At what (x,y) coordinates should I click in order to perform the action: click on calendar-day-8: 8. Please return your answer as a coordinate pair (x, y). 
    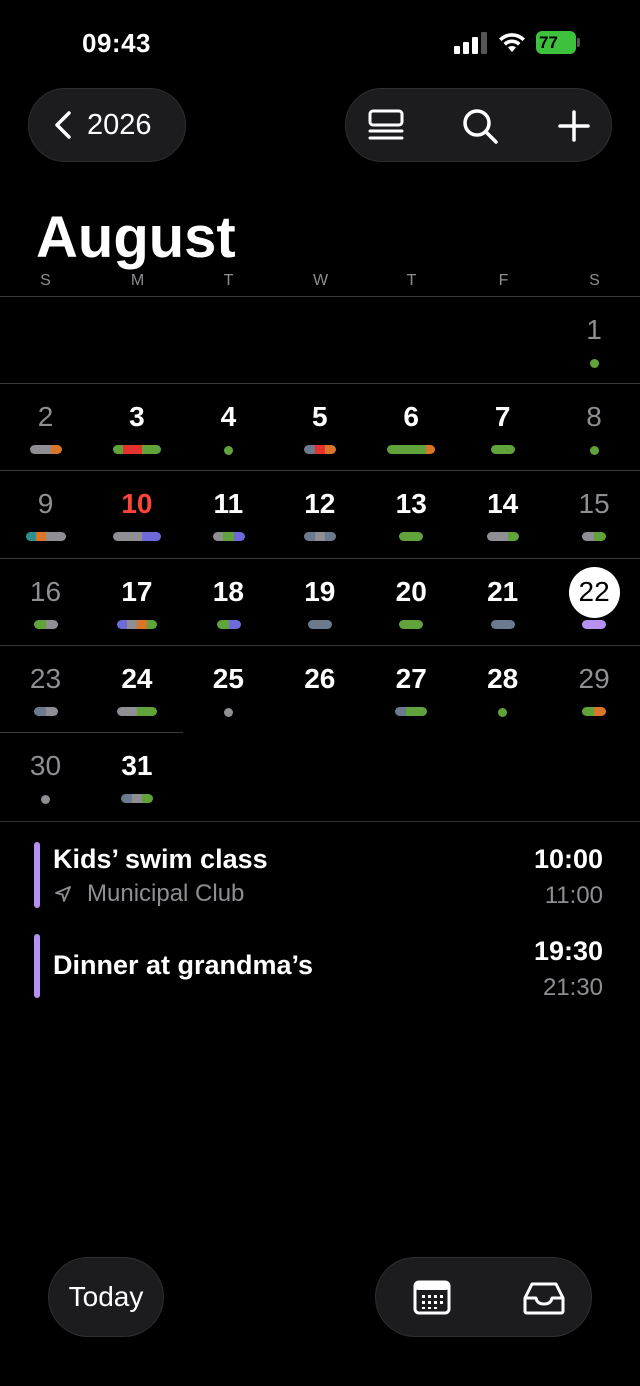
    Looking at the image, I should click on (594, 426).